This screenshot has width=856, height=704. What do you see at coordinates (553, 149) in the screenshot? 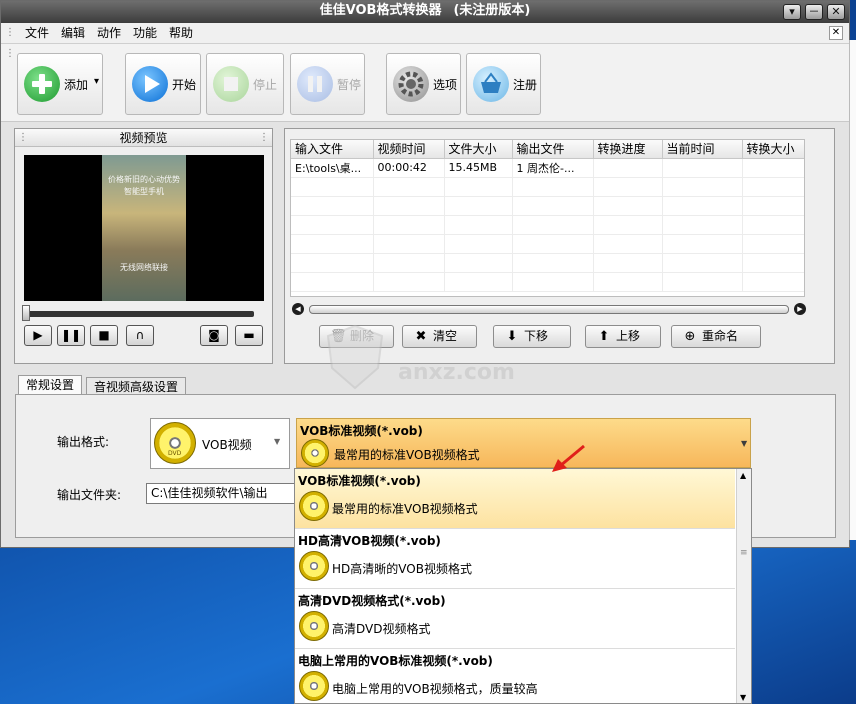
I see `column-header: 输出文件` at bounding box center [553, 149].